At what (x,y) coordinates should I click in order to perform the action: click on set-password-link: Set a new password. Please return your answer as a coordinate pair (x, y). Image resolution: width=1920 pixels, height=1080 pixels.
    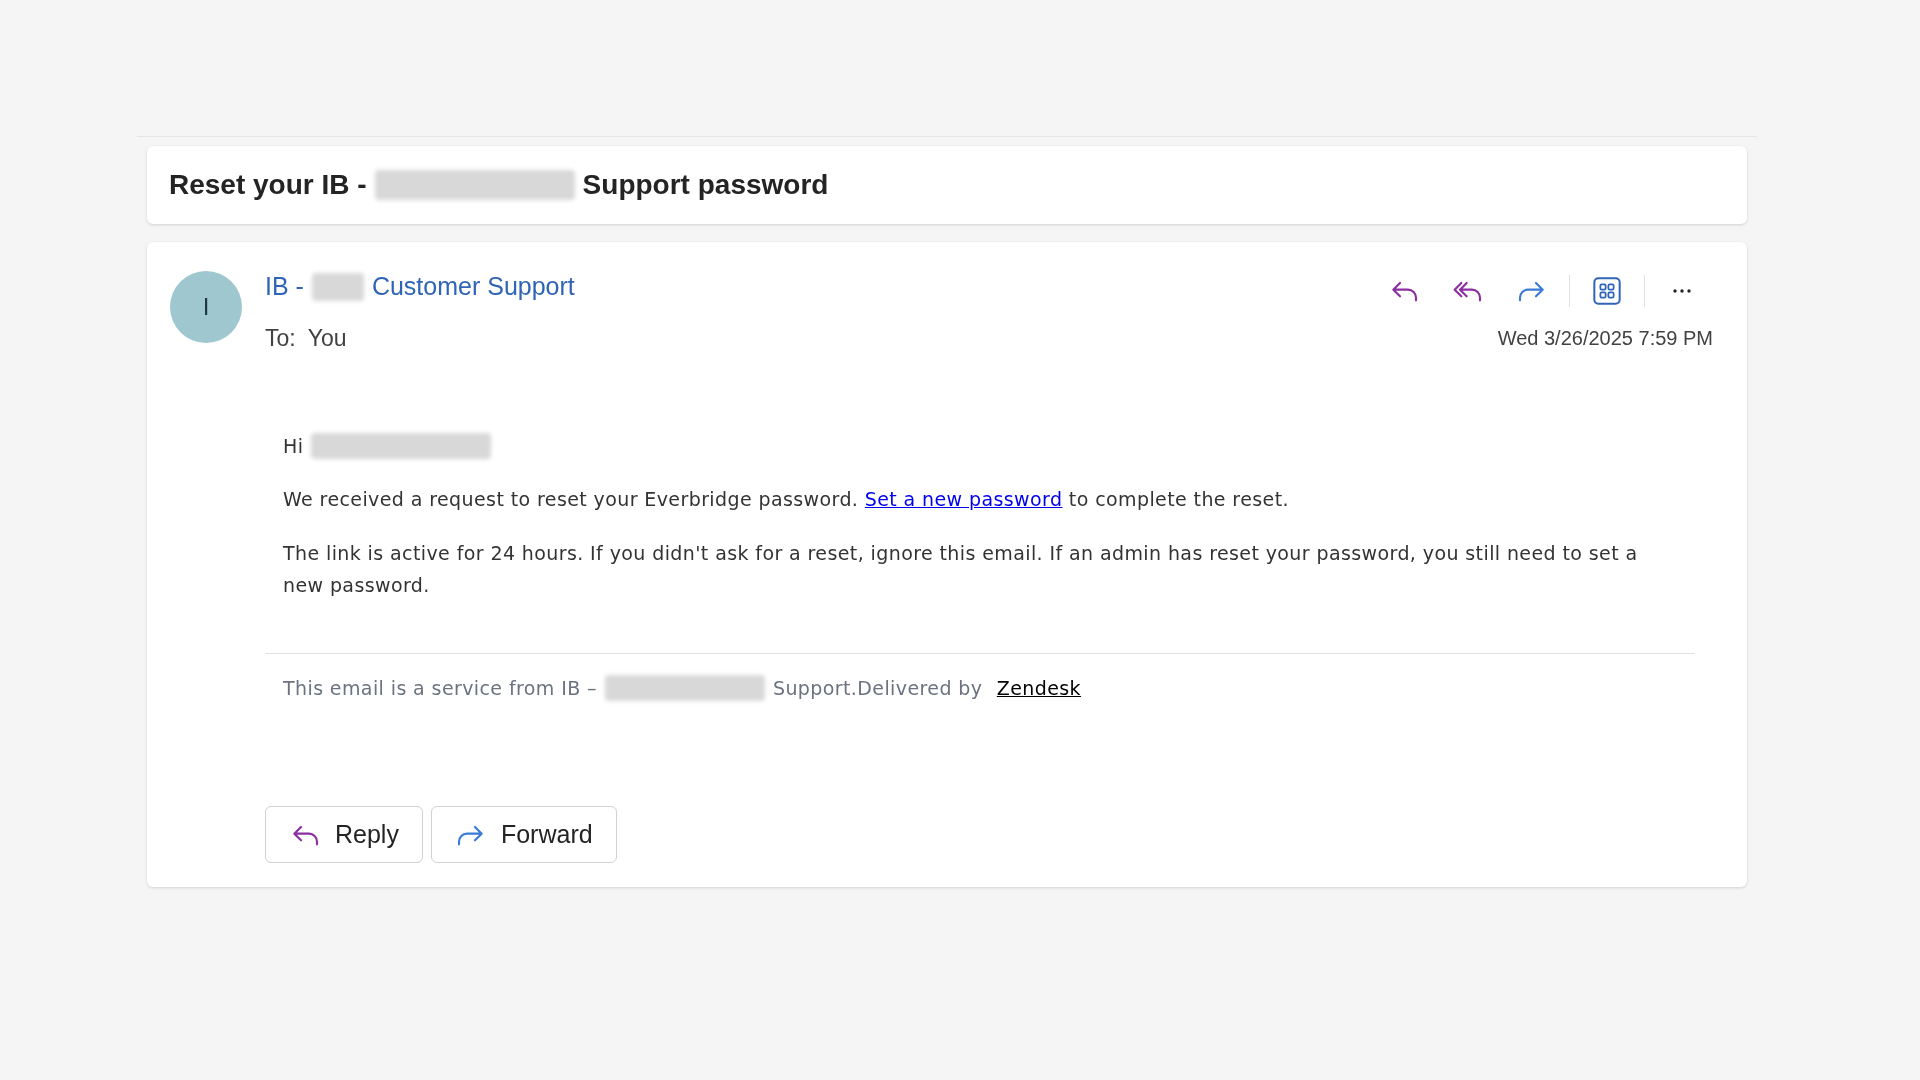
    Looking at the image, I should click on (963, 498).